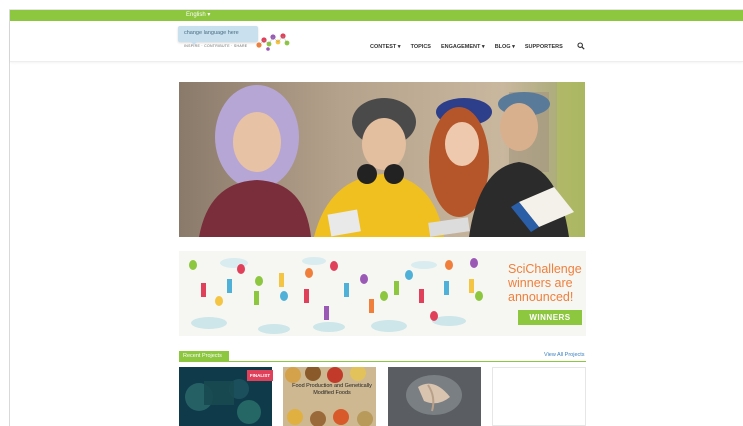 The image size is (743, 426). What do you see at coordinates (564, 355) in the screenshot?
I see `view-all-projects-link: View All Projects` at bounding box center [564, 355].